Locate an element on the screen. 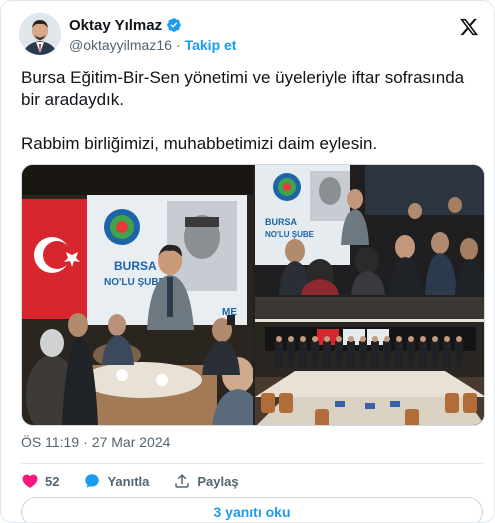 The image size is (495, 523). photo-audience: BURSA NO'LU ŞUBE is located at coordinates (369, 230).